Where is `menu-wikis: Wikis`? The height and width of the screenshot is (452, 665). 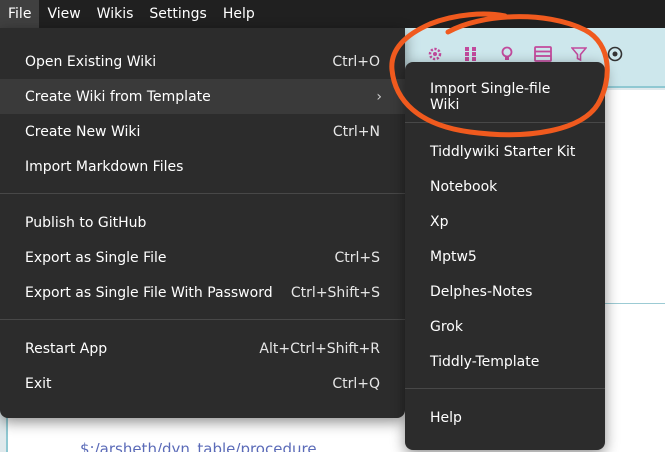 menu-wikis: Wikis is located at coordinates (115, 14).